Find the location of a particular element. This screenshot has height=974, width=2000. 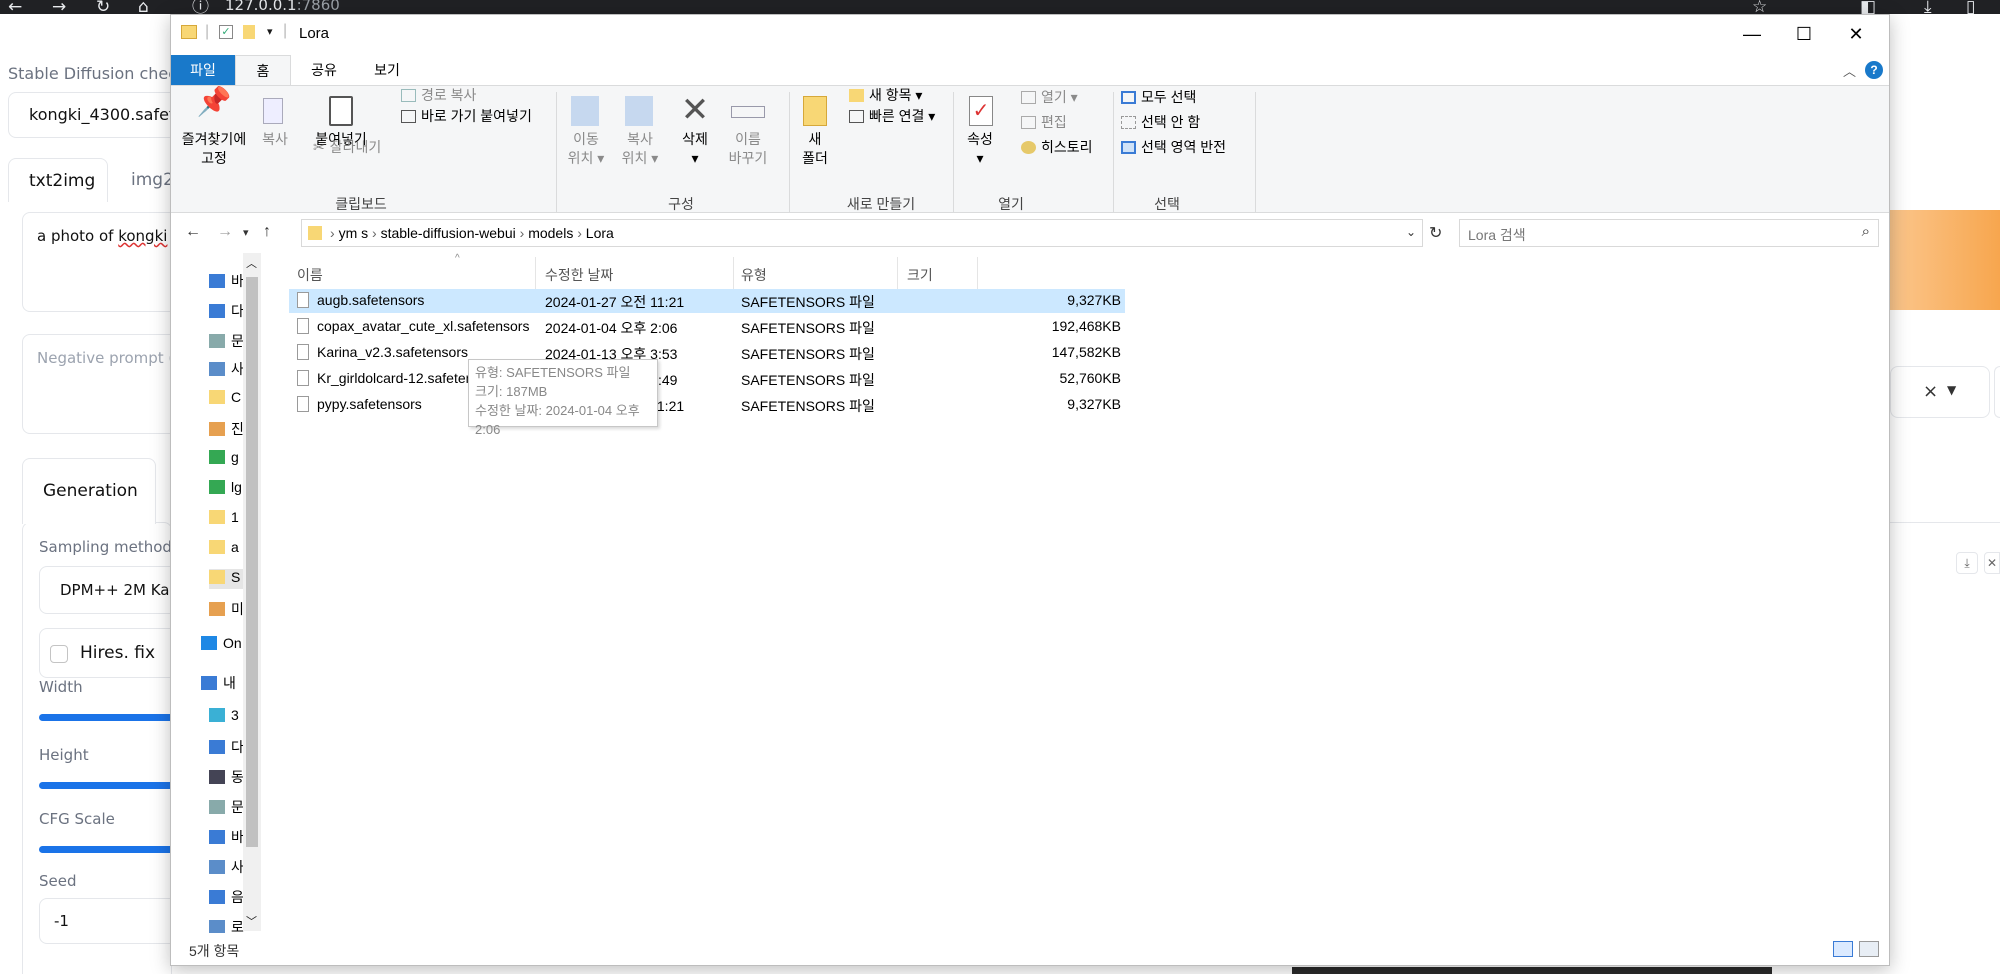

properties-button: ✓ 속성 ▾ is located at coordinates (980, 130).